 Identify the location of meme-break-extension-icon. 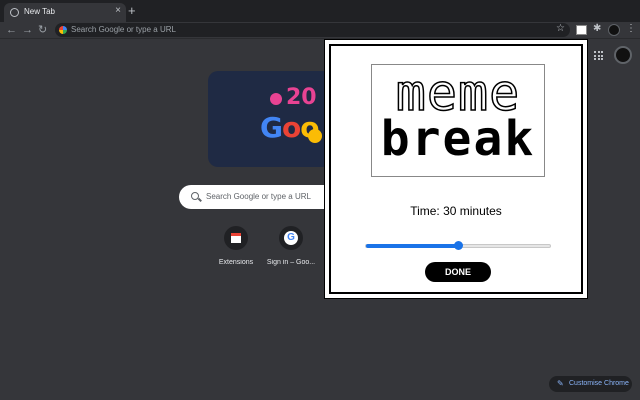
(581, 30).